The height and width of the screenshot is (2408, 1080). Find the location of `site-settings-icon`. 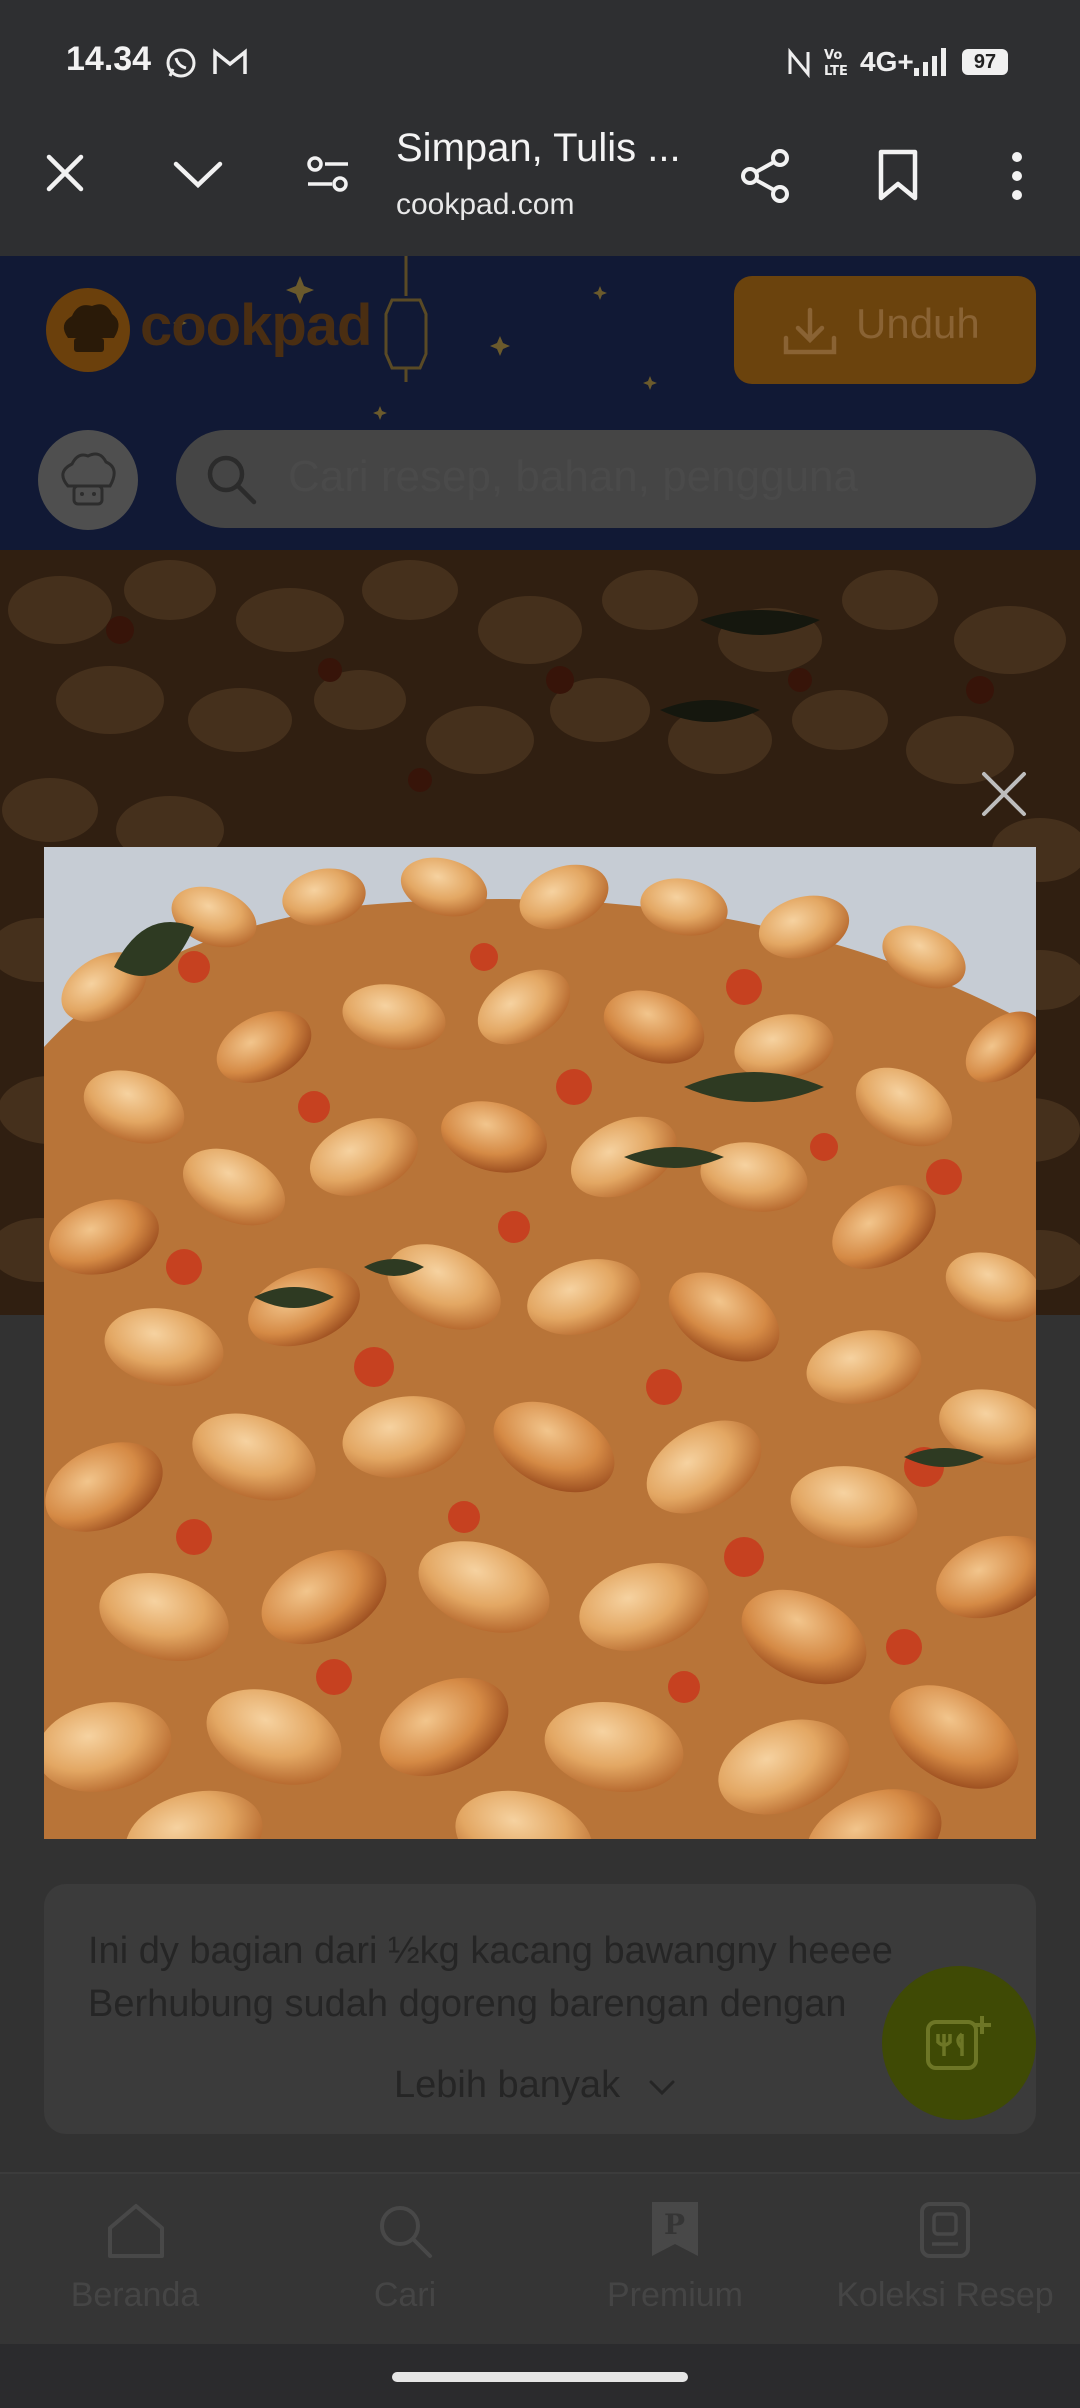

site-settings-icon is located at coordinates (328, 174).